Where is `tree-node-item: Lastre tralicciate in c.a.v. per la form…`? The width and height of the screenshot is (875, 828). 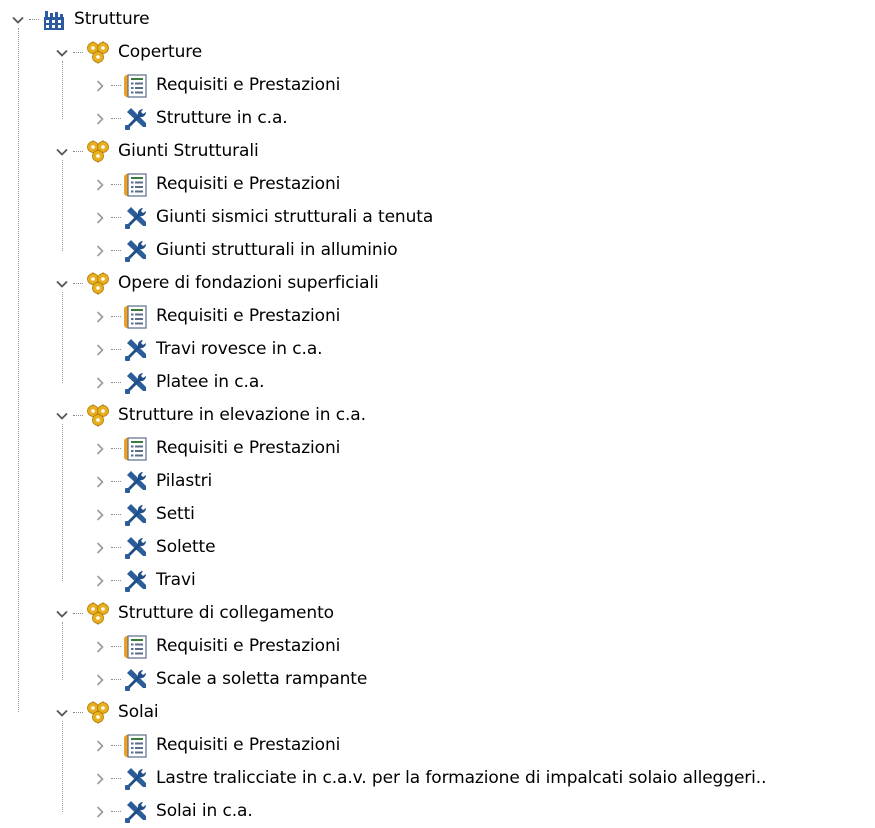
tree-node-item: Lastre tralicciate in c.a.v. per la form… is located at coordinates (428, 778).